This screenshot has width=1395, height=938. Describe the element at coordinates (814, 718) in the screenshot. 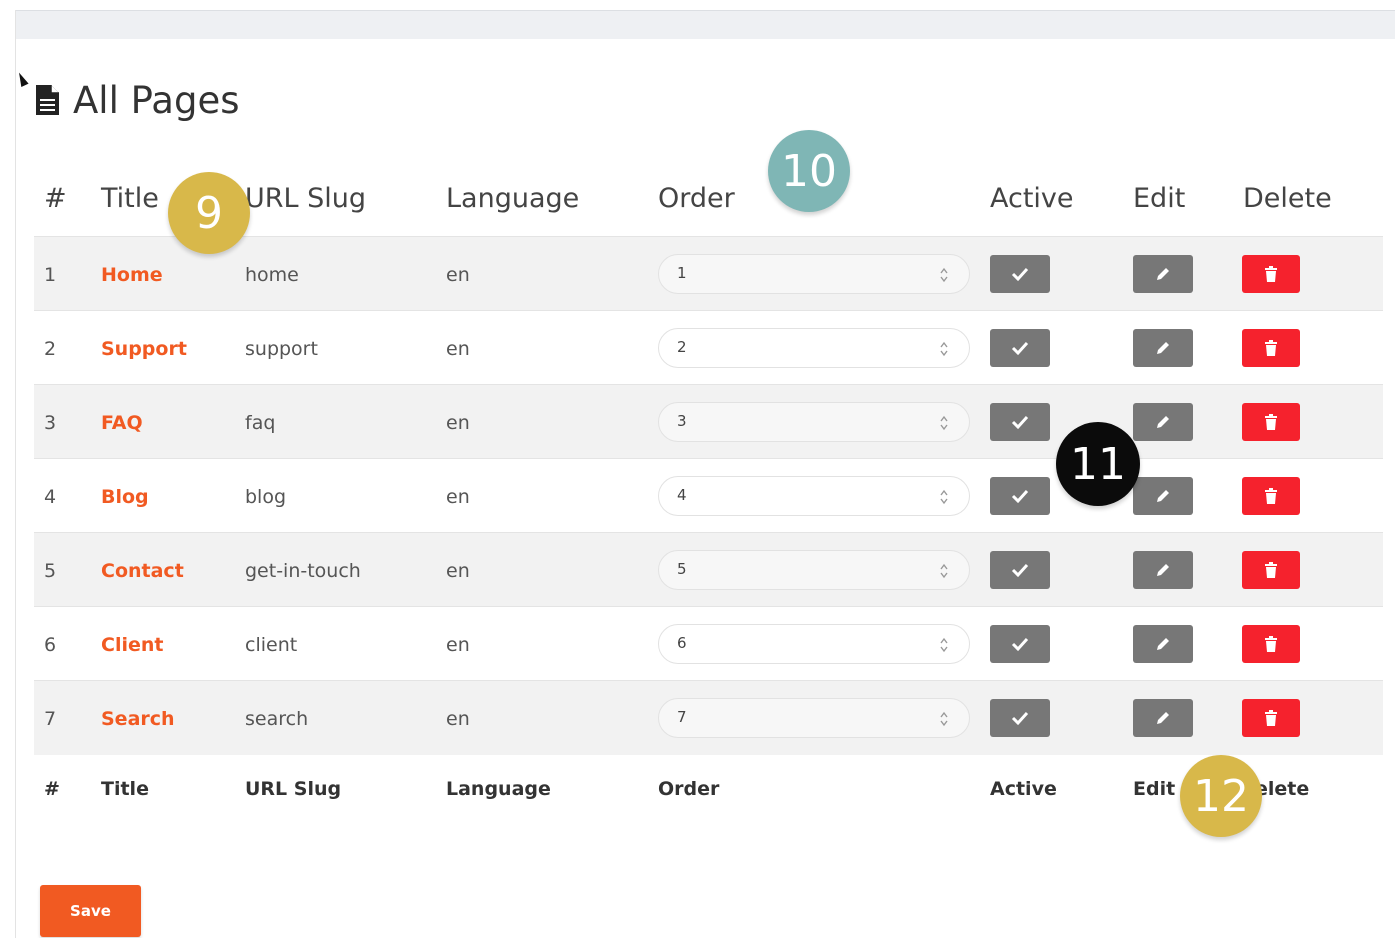

I see `order-input: 7` at that location.